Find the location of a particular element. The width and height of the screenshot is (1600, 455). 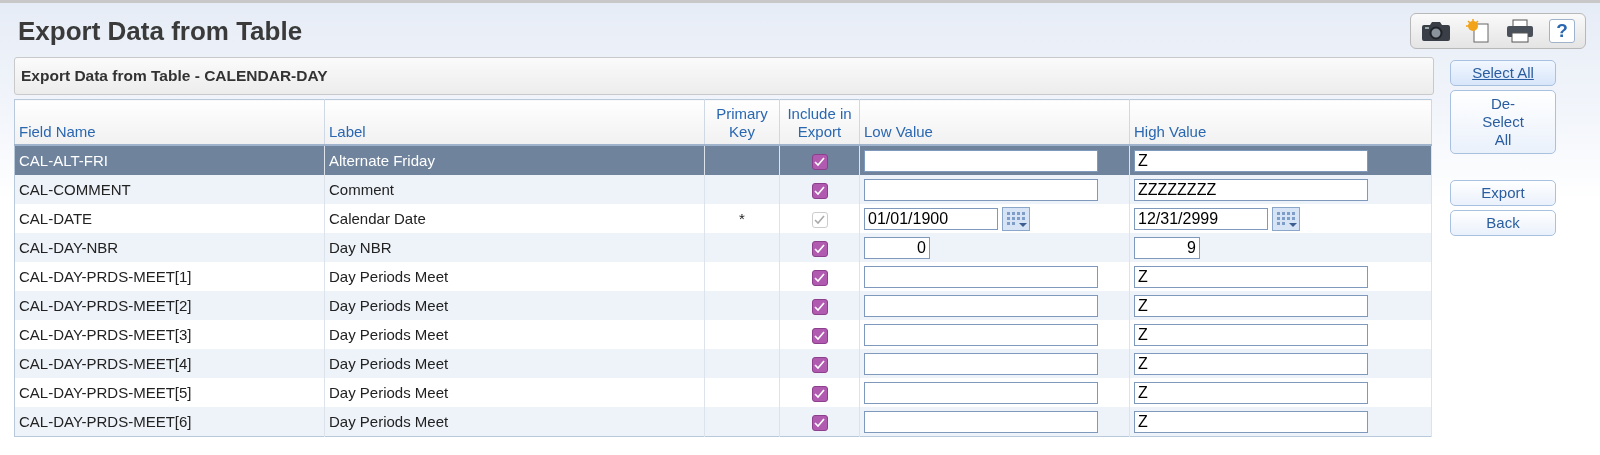

field-name-cell: CAL-ALT-FRI is located at coordinates (169, 160).